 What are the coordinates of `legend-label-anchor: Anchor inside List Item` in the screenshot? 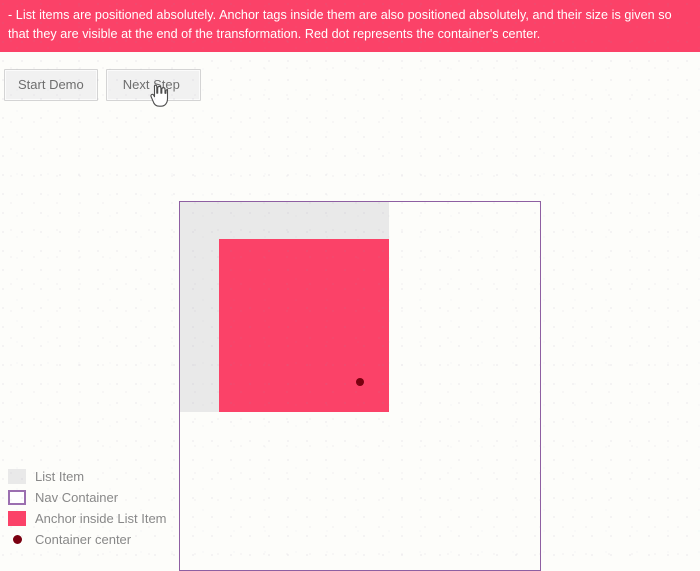 It's located at (101, 518).